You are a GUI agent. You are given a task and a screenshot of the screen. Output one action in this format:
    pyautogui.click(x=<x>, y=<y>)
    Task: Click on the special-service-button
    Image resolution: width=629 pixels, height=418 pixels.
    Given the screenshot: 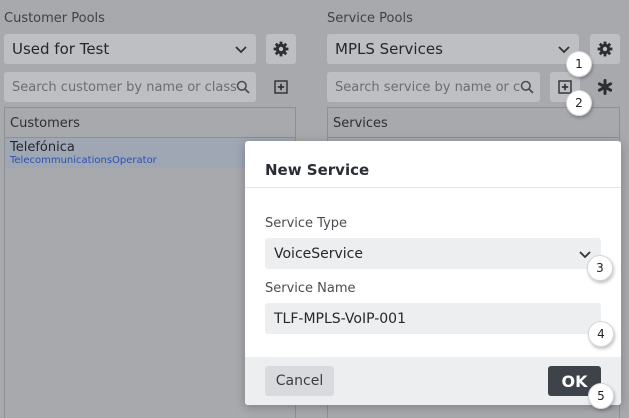 What is the action you would take?
    pyautogui.click(x=605, y=87)
    